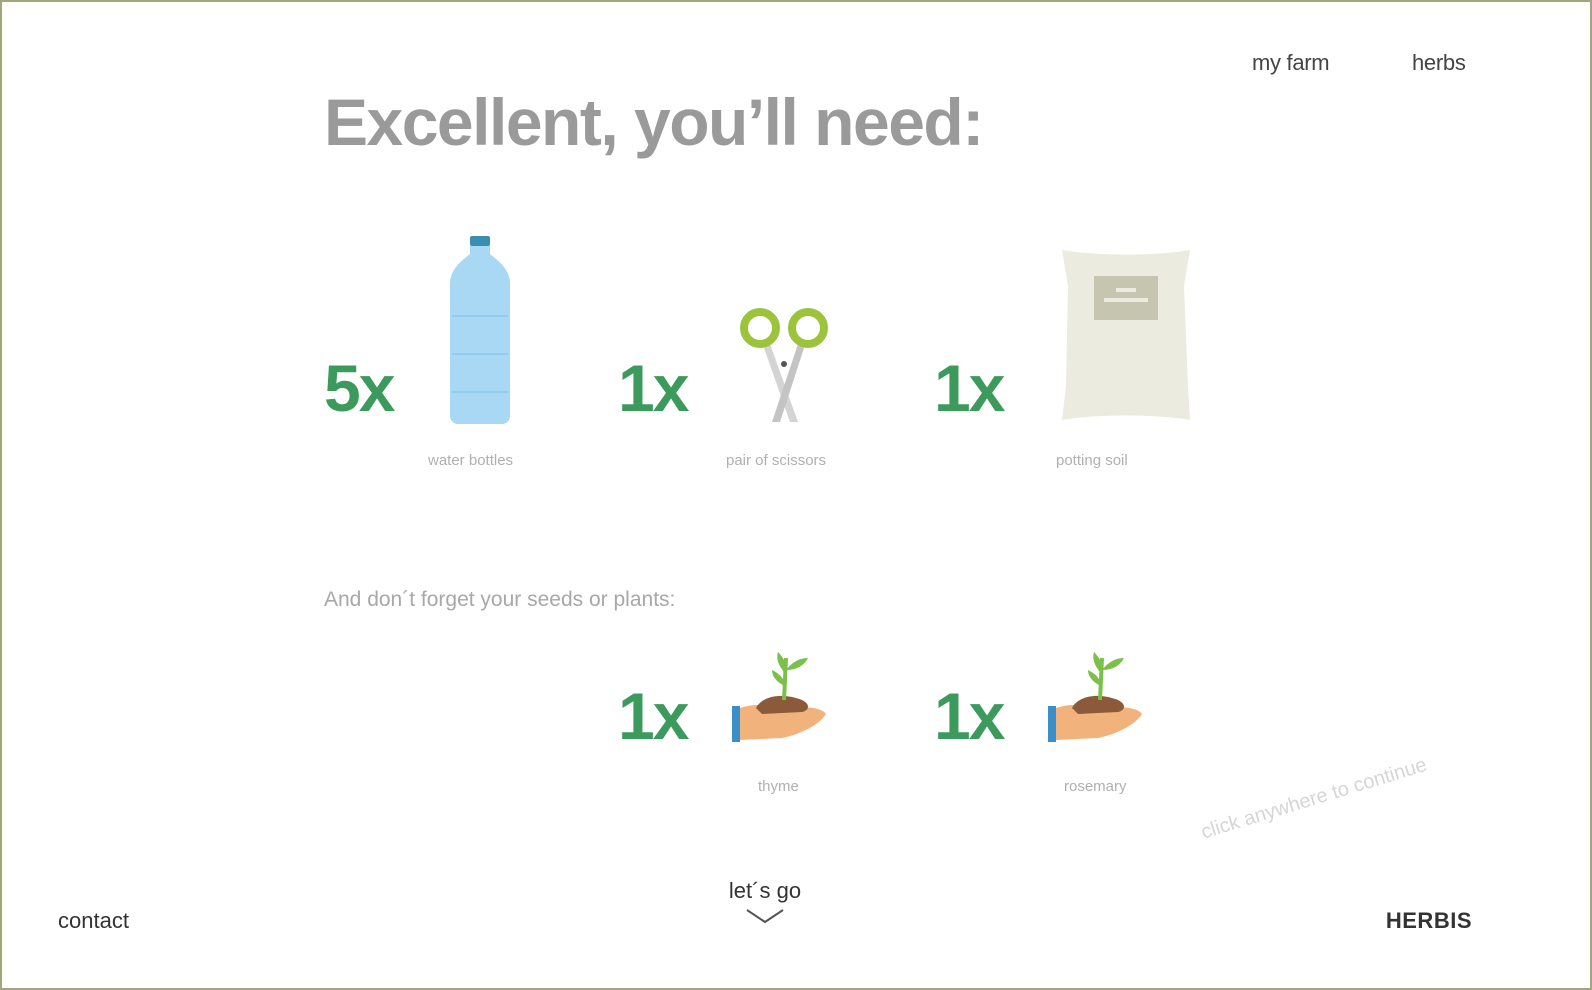  I want to click on chevron-down-icon, so click(765, 916).